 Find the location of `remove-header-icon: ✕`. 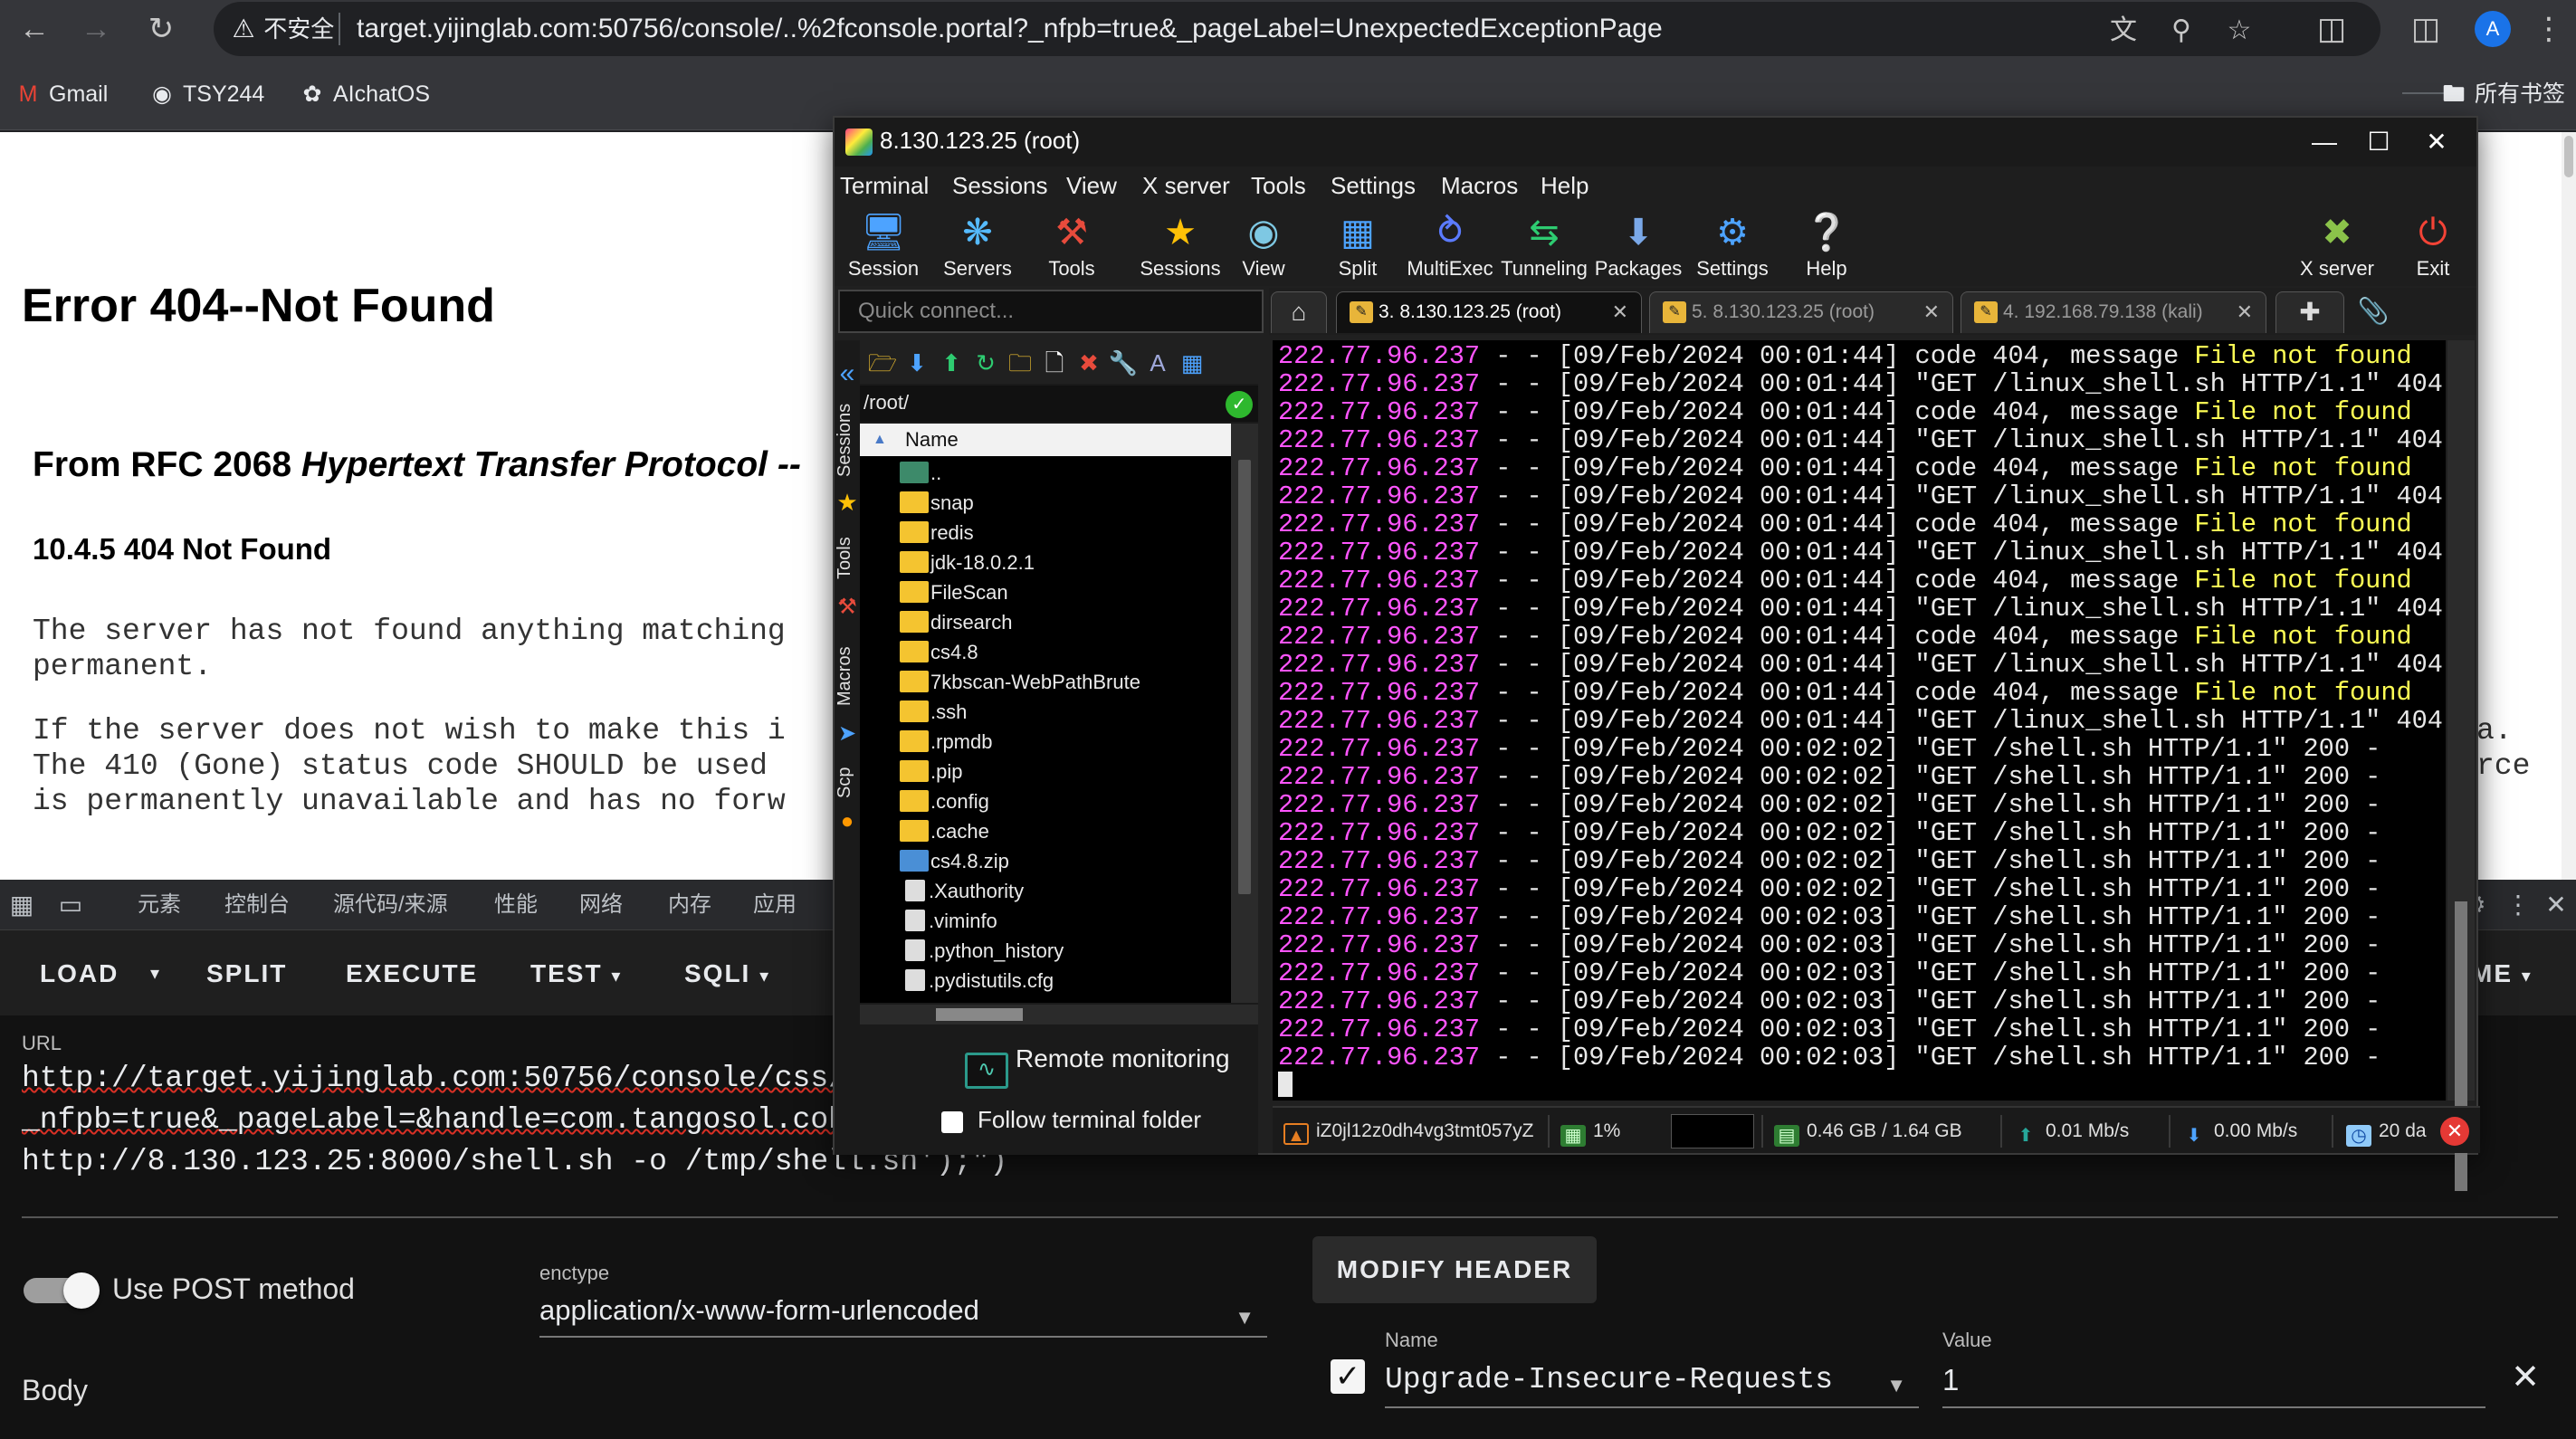

remove-header-icon: ✕ is located at coordinates (2525, 1377).